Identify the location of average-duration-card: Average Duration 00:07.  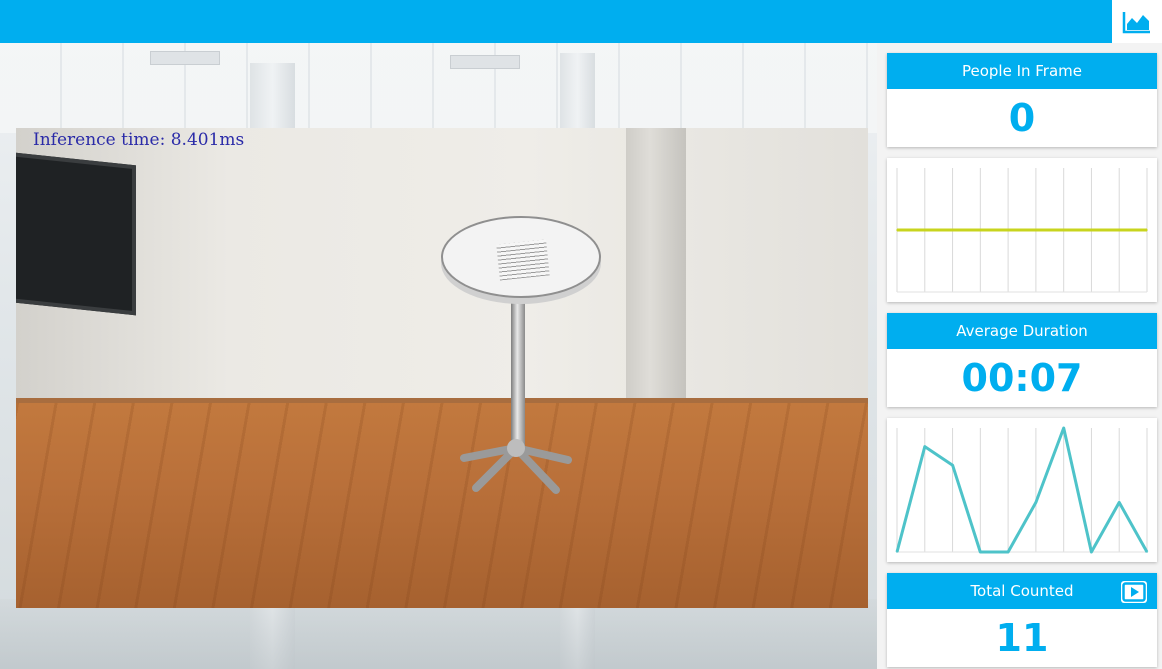
(1022, 360).